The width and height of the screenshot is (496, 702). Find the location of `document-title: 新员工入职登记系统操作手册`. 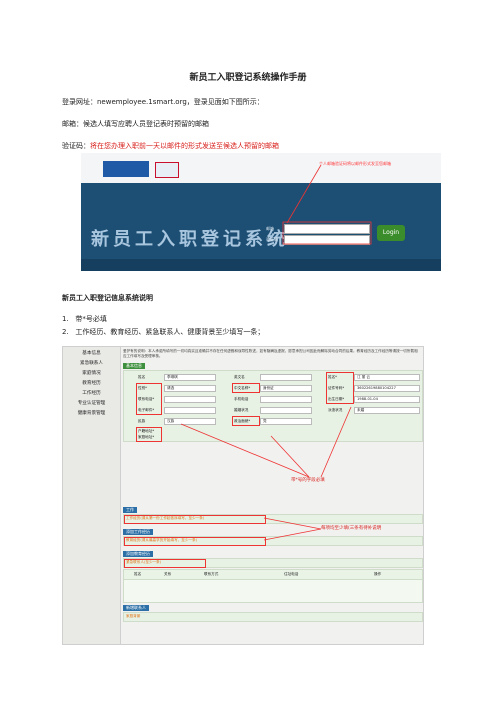

document-title: 新员工入职登记系统操作手册 is located at coordinates (248, 78).